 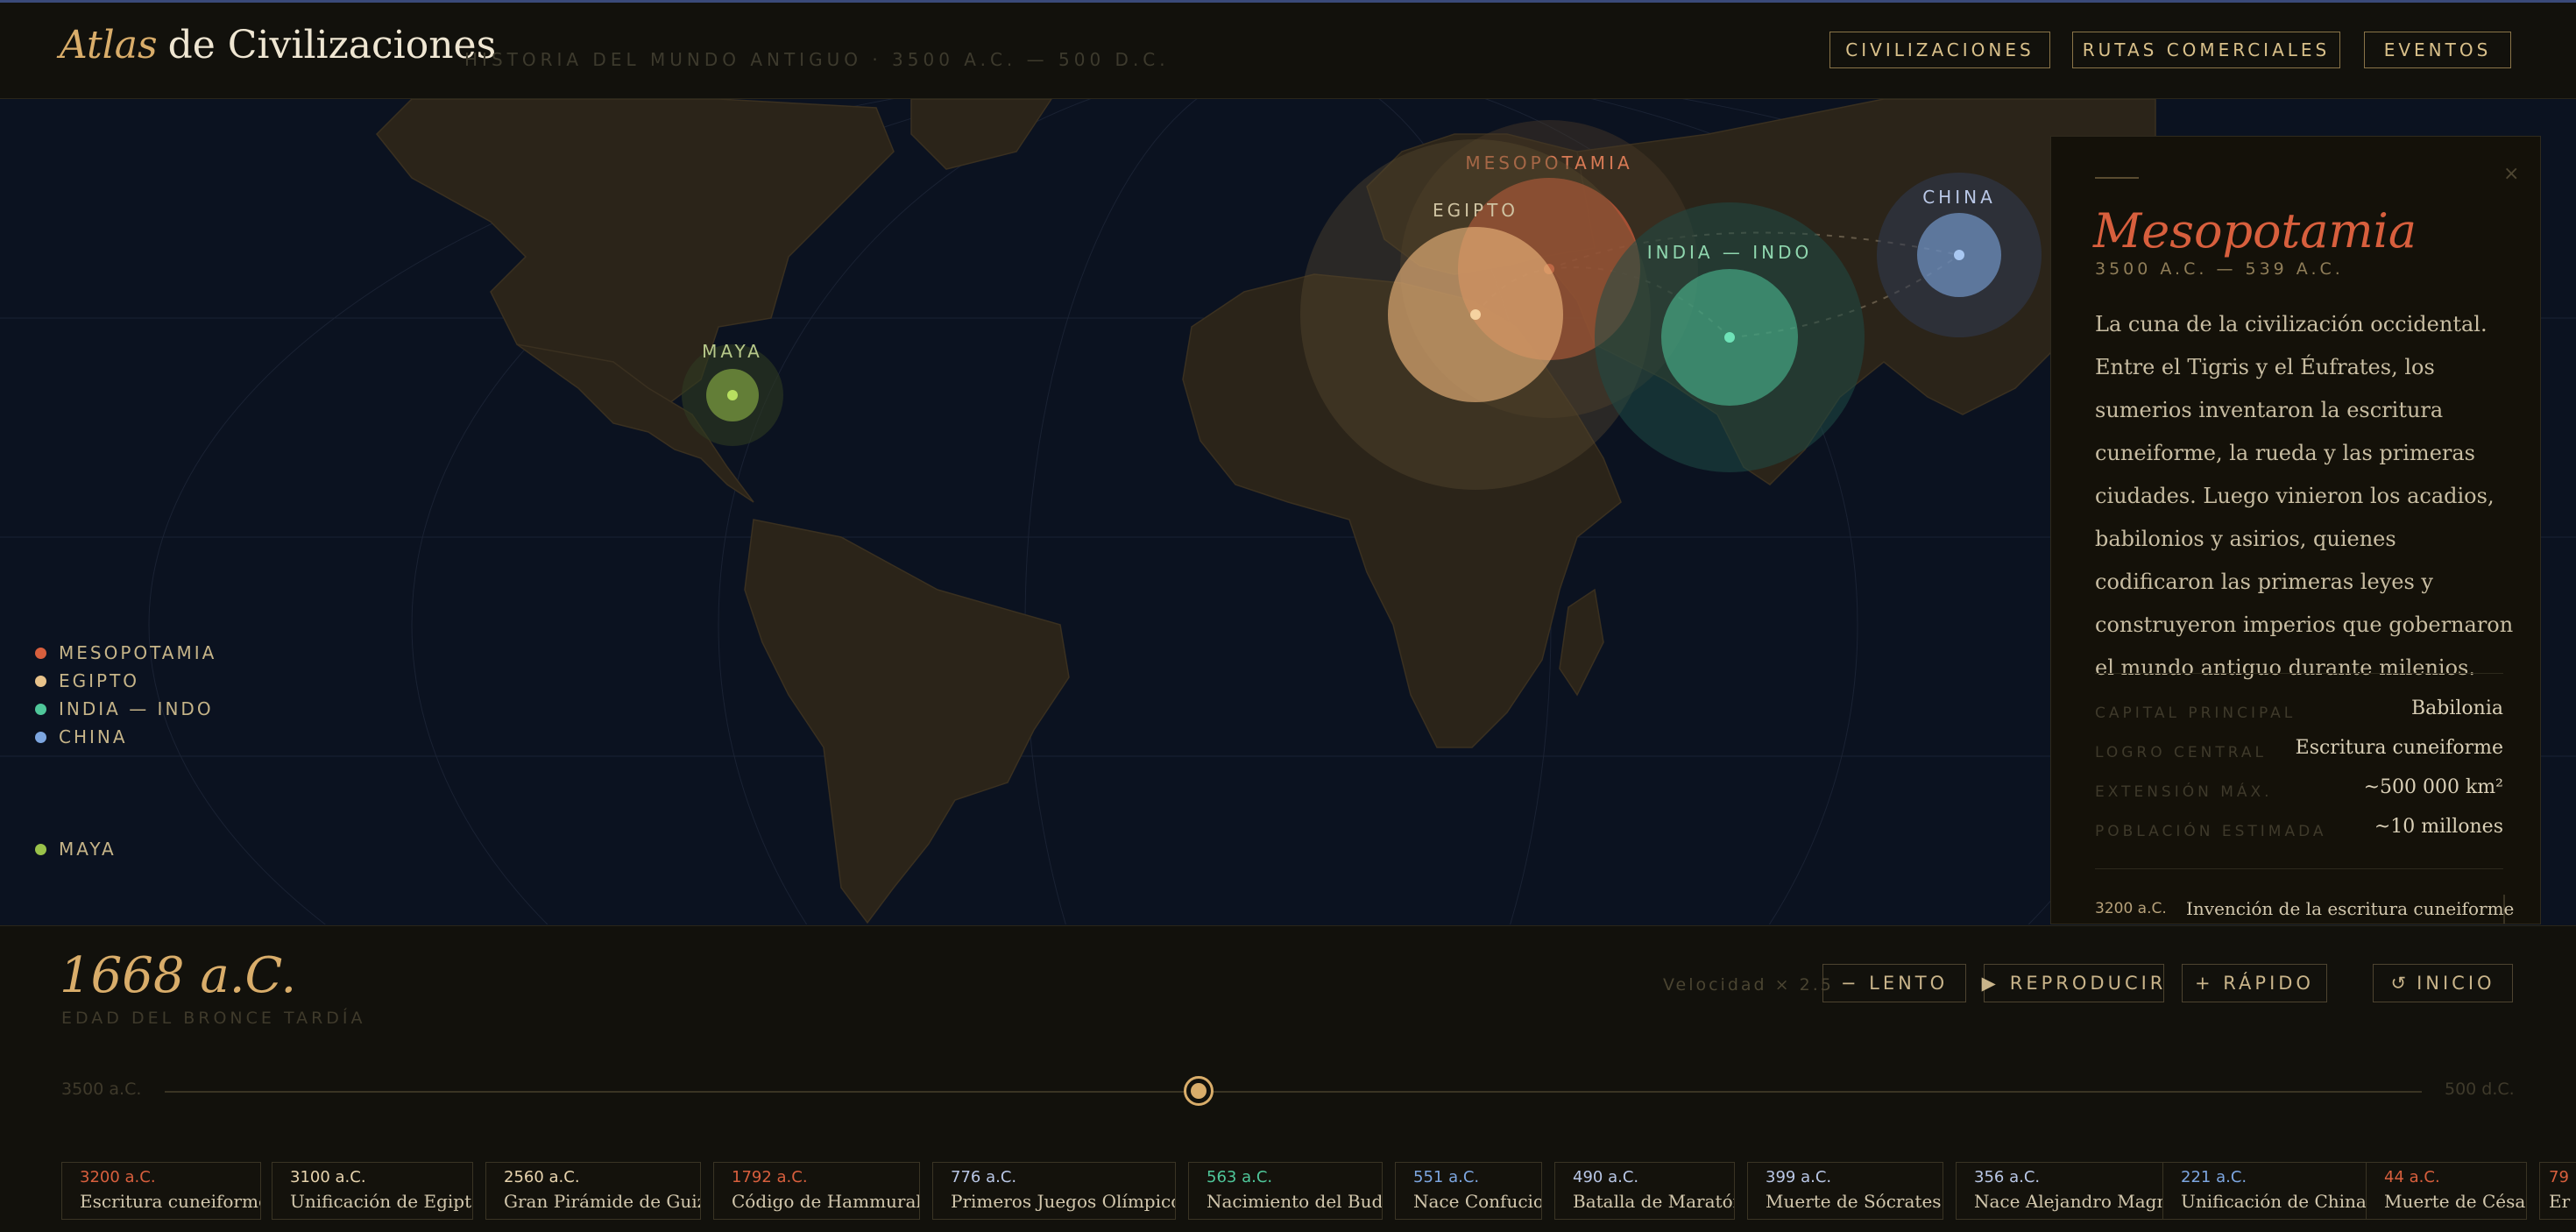 What do you see at coordinates (2455, 1201) in the screenshot?
I see `event-card-title: Muerte de César` at bounding box center [2455, 1201].